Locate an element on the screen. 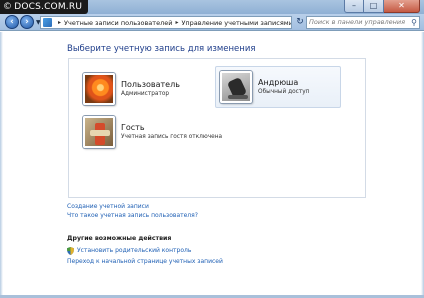  close-icon: ✕ is located at coordinates (401, 5).